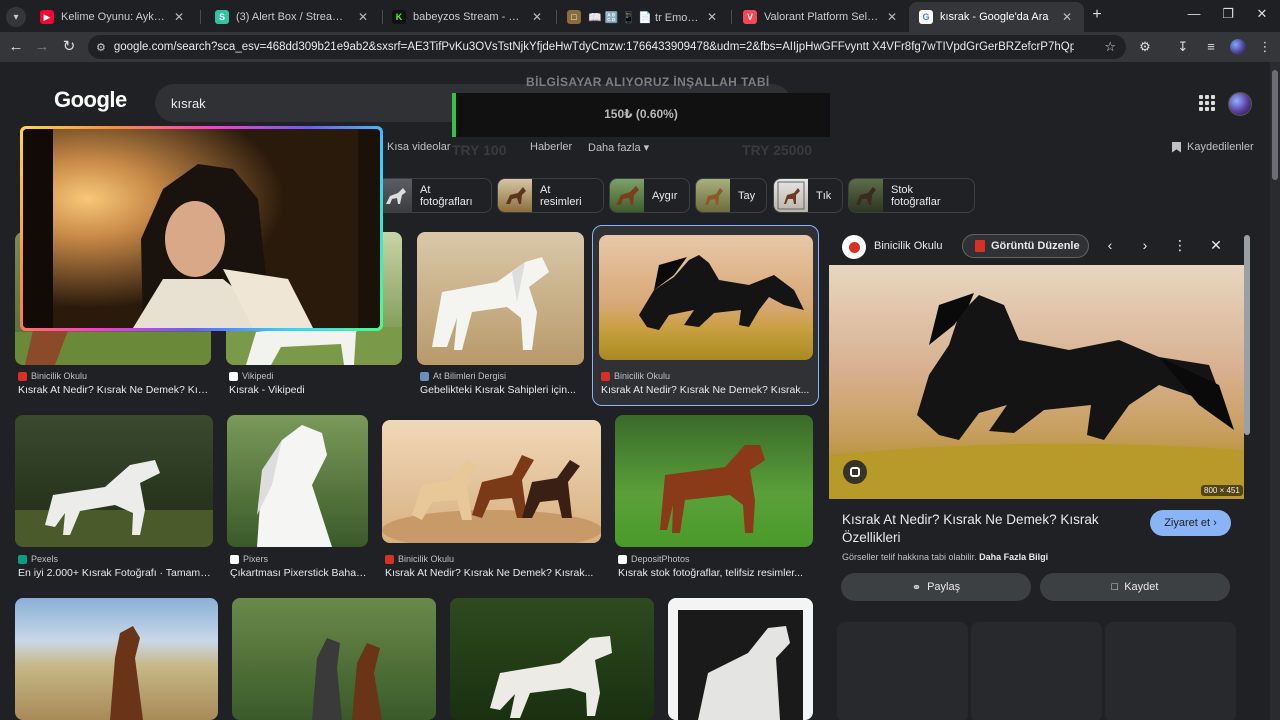  I want to click on chip-at-resimleri: At resimleri, so click(550, 195).